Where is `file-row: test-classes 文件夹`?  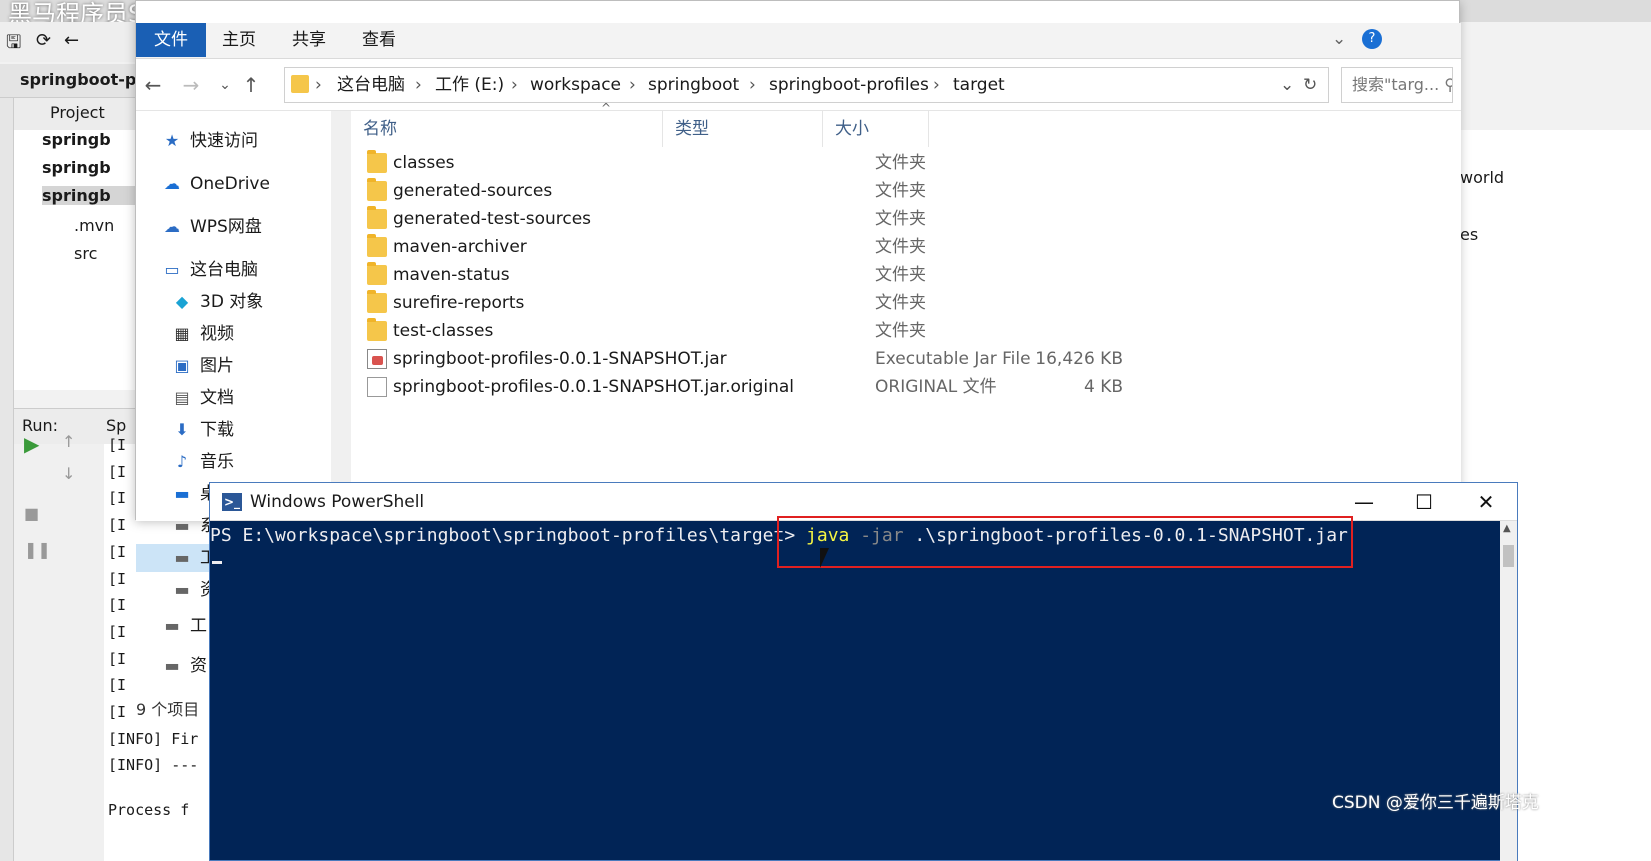
file-row: test-classes 文件夹 is located at coordinates (751, 331).